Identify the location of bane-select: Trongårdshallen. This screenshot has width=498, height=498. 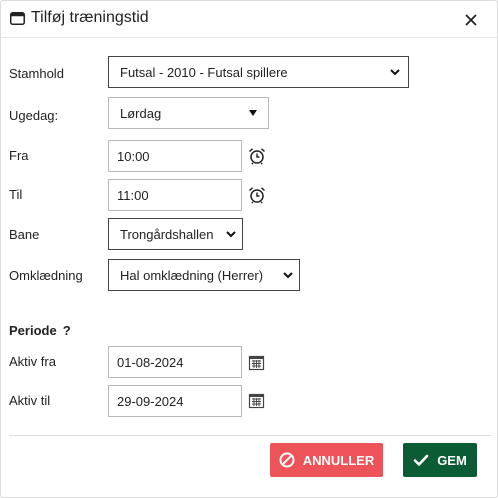
(175, 234).